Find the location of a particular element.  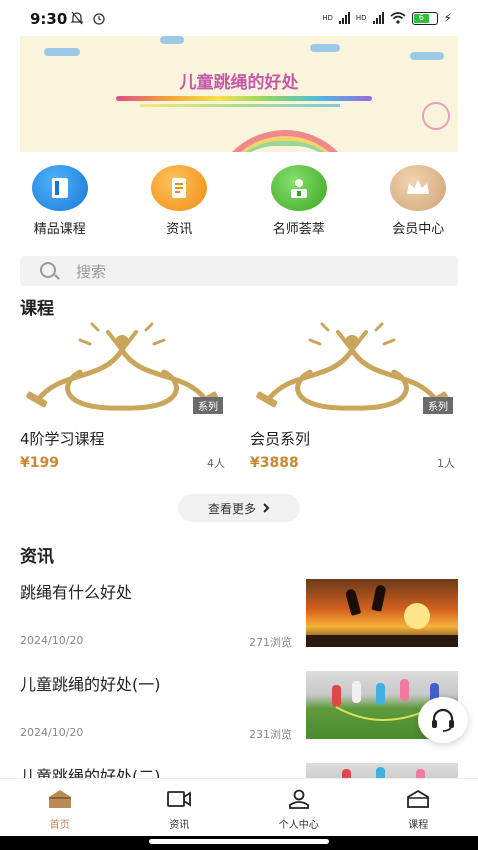

tab-label: 个人中心 is located at coordinates (298, 825).